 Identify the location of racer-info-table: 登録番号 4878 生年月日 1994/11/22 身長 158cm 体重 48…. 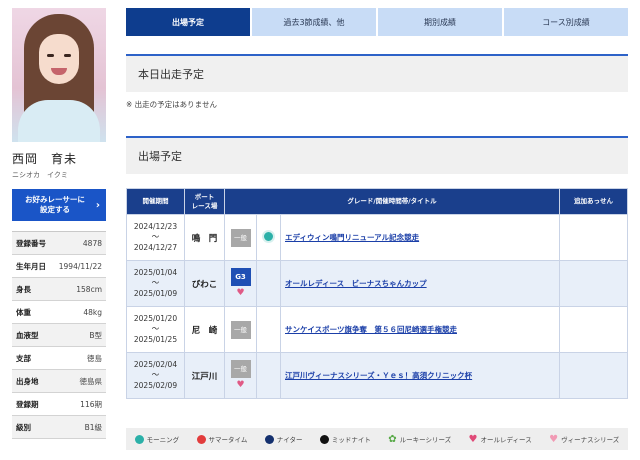
(59, 335).